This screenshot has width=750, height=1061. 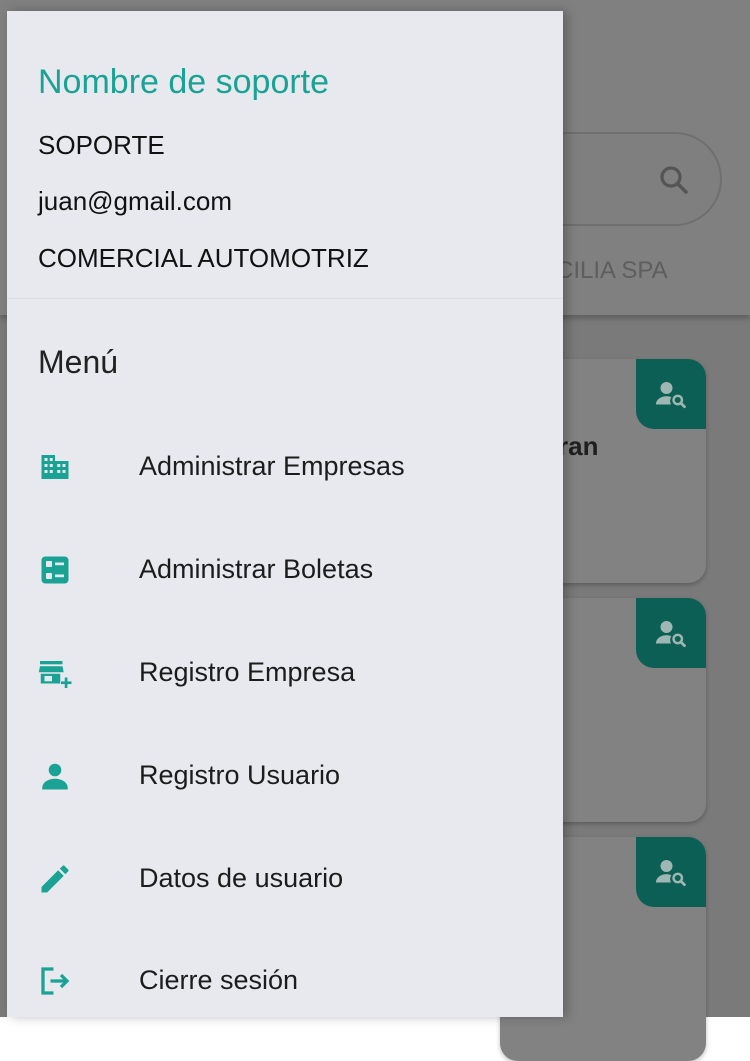 I want to click on menu-item-label: Datos de usuario, so click(x=241, y=878).